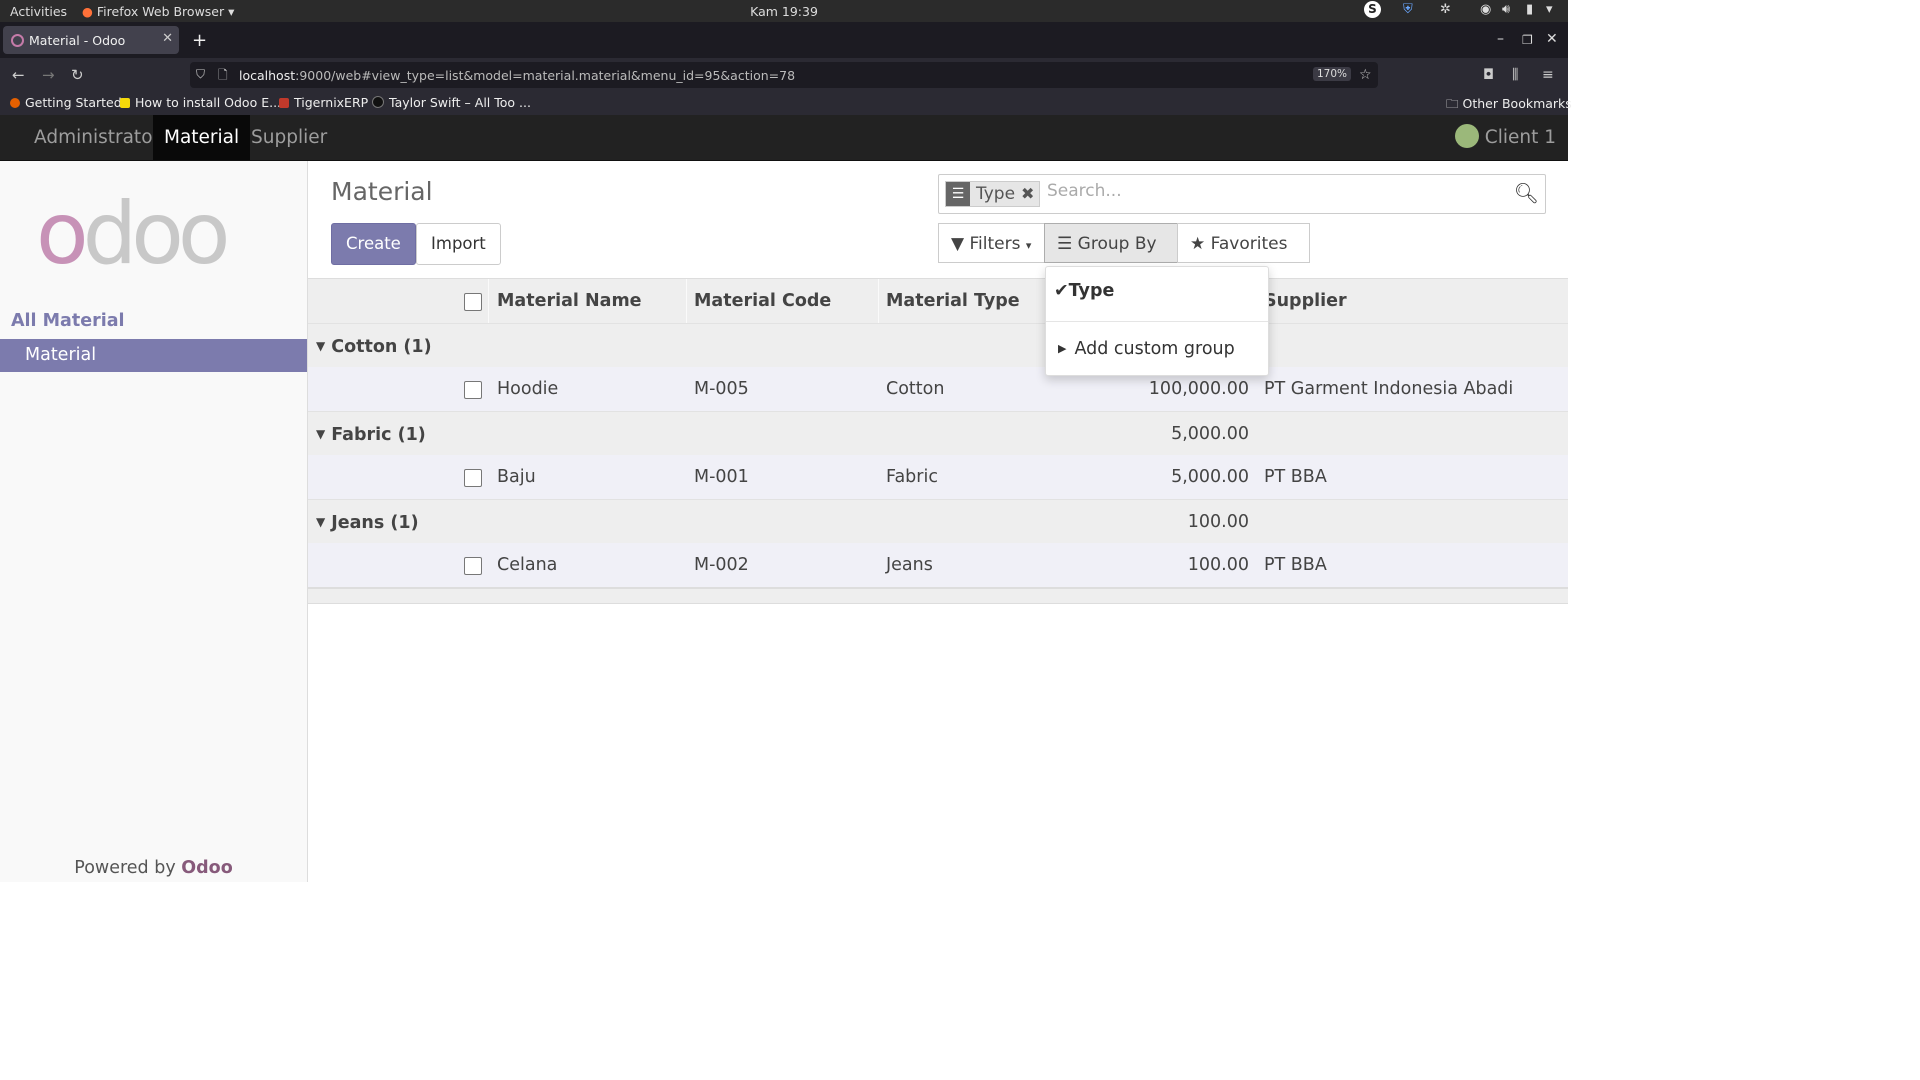  Describe the element at coordinates (1506, 9) in the screenshot. I see `volume-icon: 🔊︎` at that location.